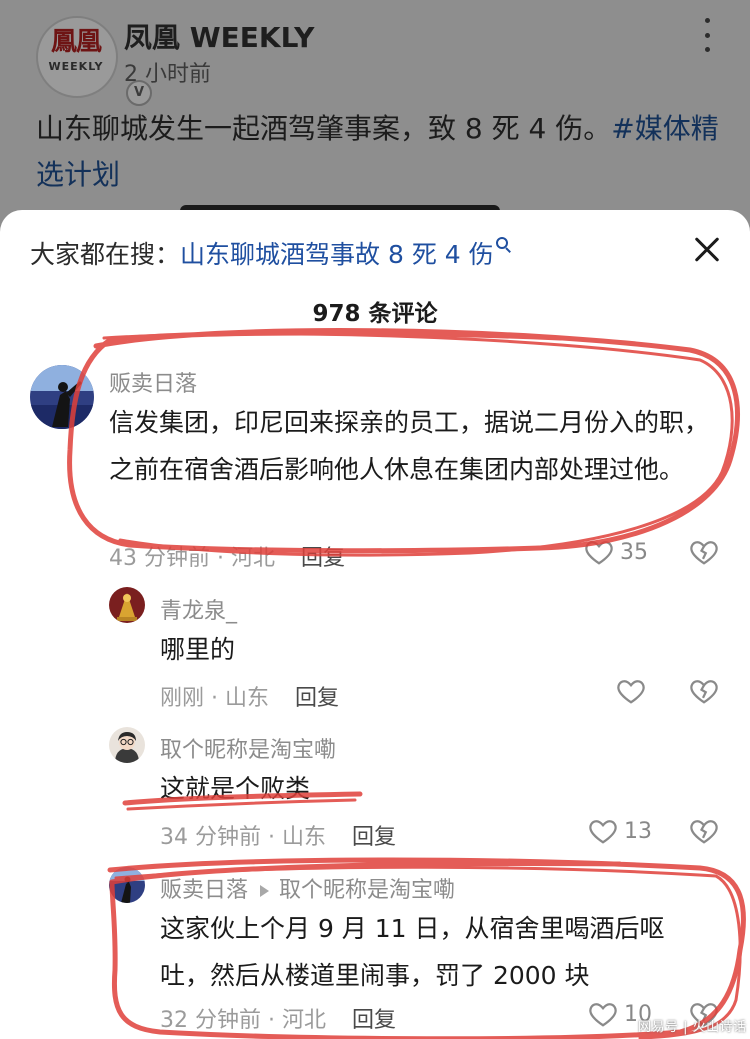  I want to click on publisher-logo-sub: WEEKLY, so click(76, 66).